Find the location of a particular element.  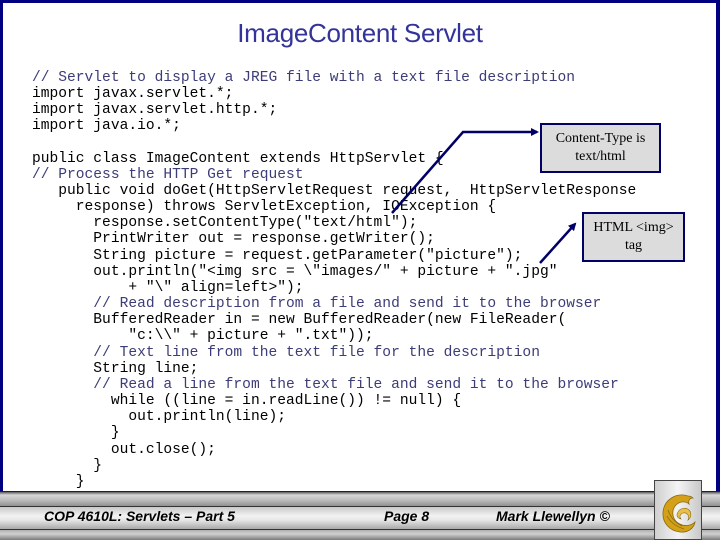

callout-img-tag-line1: HTML <img> is located at coordinates (633, 227).